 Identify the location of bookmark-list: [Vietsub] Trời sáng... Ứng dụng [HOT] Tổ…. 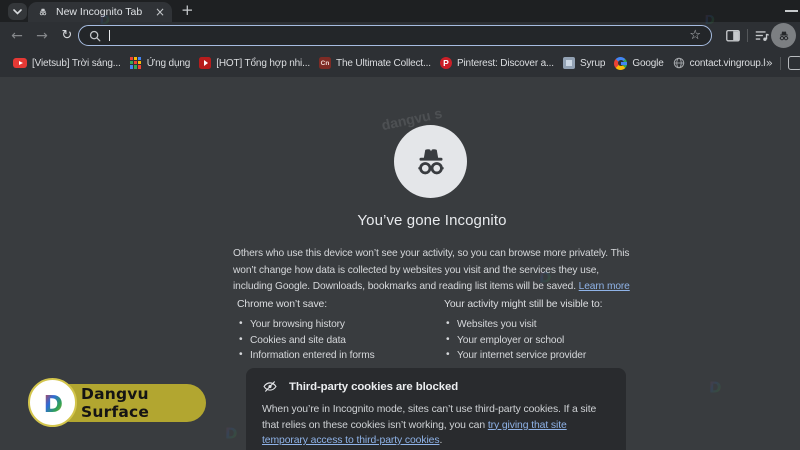
(389, 63).